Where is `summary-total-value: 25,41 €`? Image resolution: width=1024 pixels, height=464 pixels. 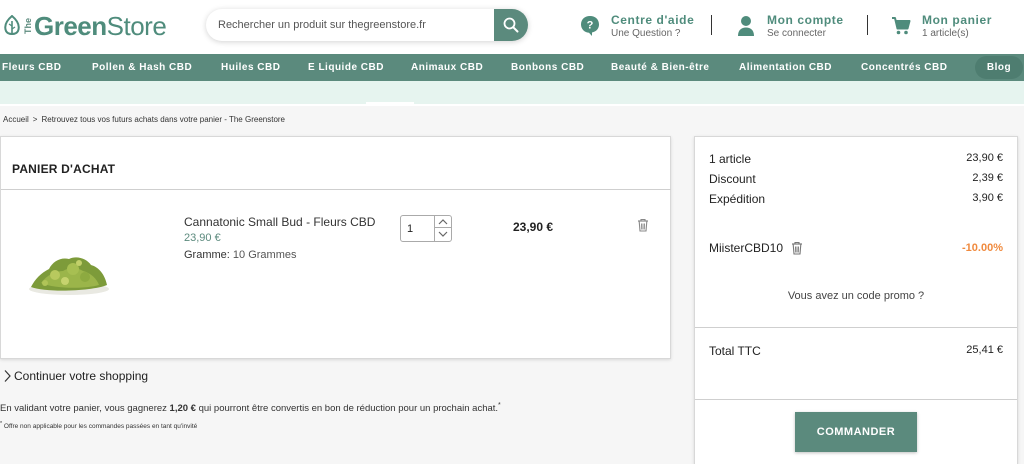 summary-total-value: 25,41 € is located at coordinates (984, 350).